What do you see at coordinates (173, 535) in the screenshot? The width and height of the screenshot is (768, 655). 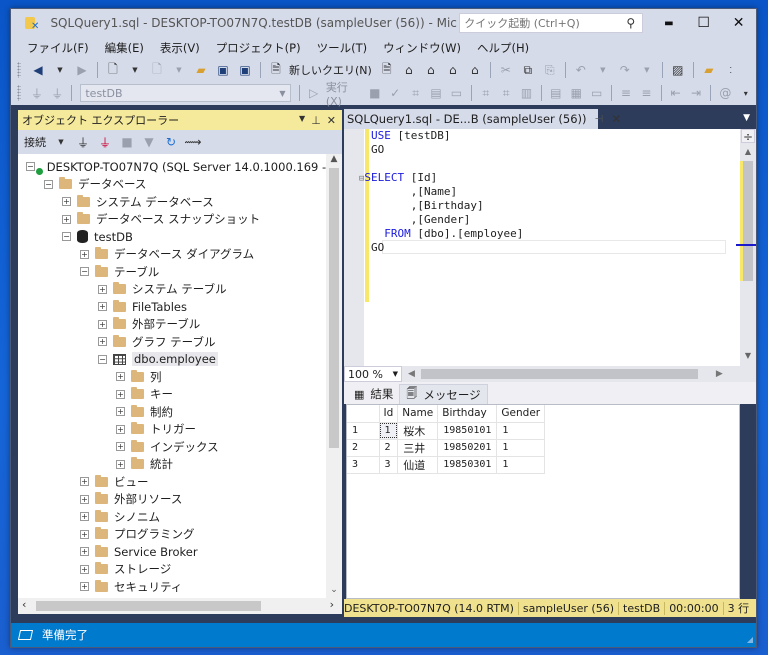 I see `tree-node: + プログラミング` at bounding box center [173, 535].